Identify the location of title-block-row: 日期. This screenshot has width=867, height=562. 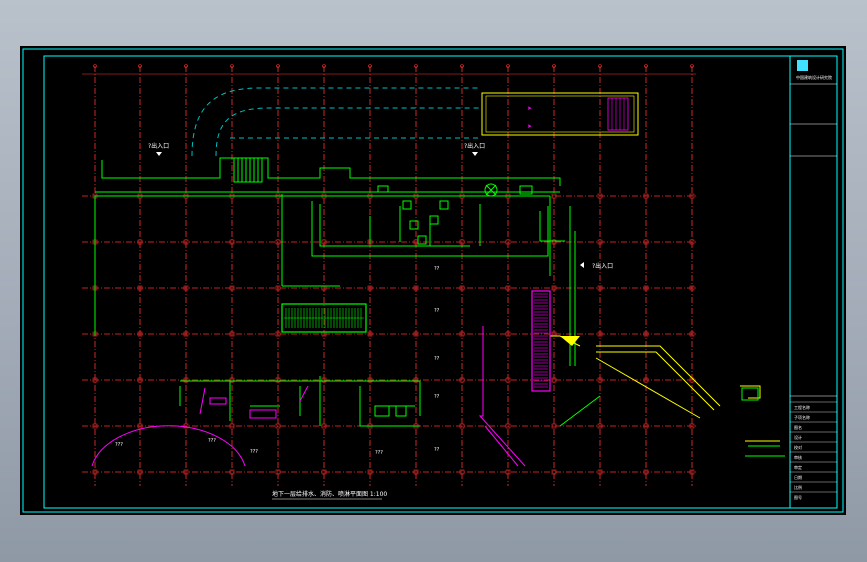
(798, 477).